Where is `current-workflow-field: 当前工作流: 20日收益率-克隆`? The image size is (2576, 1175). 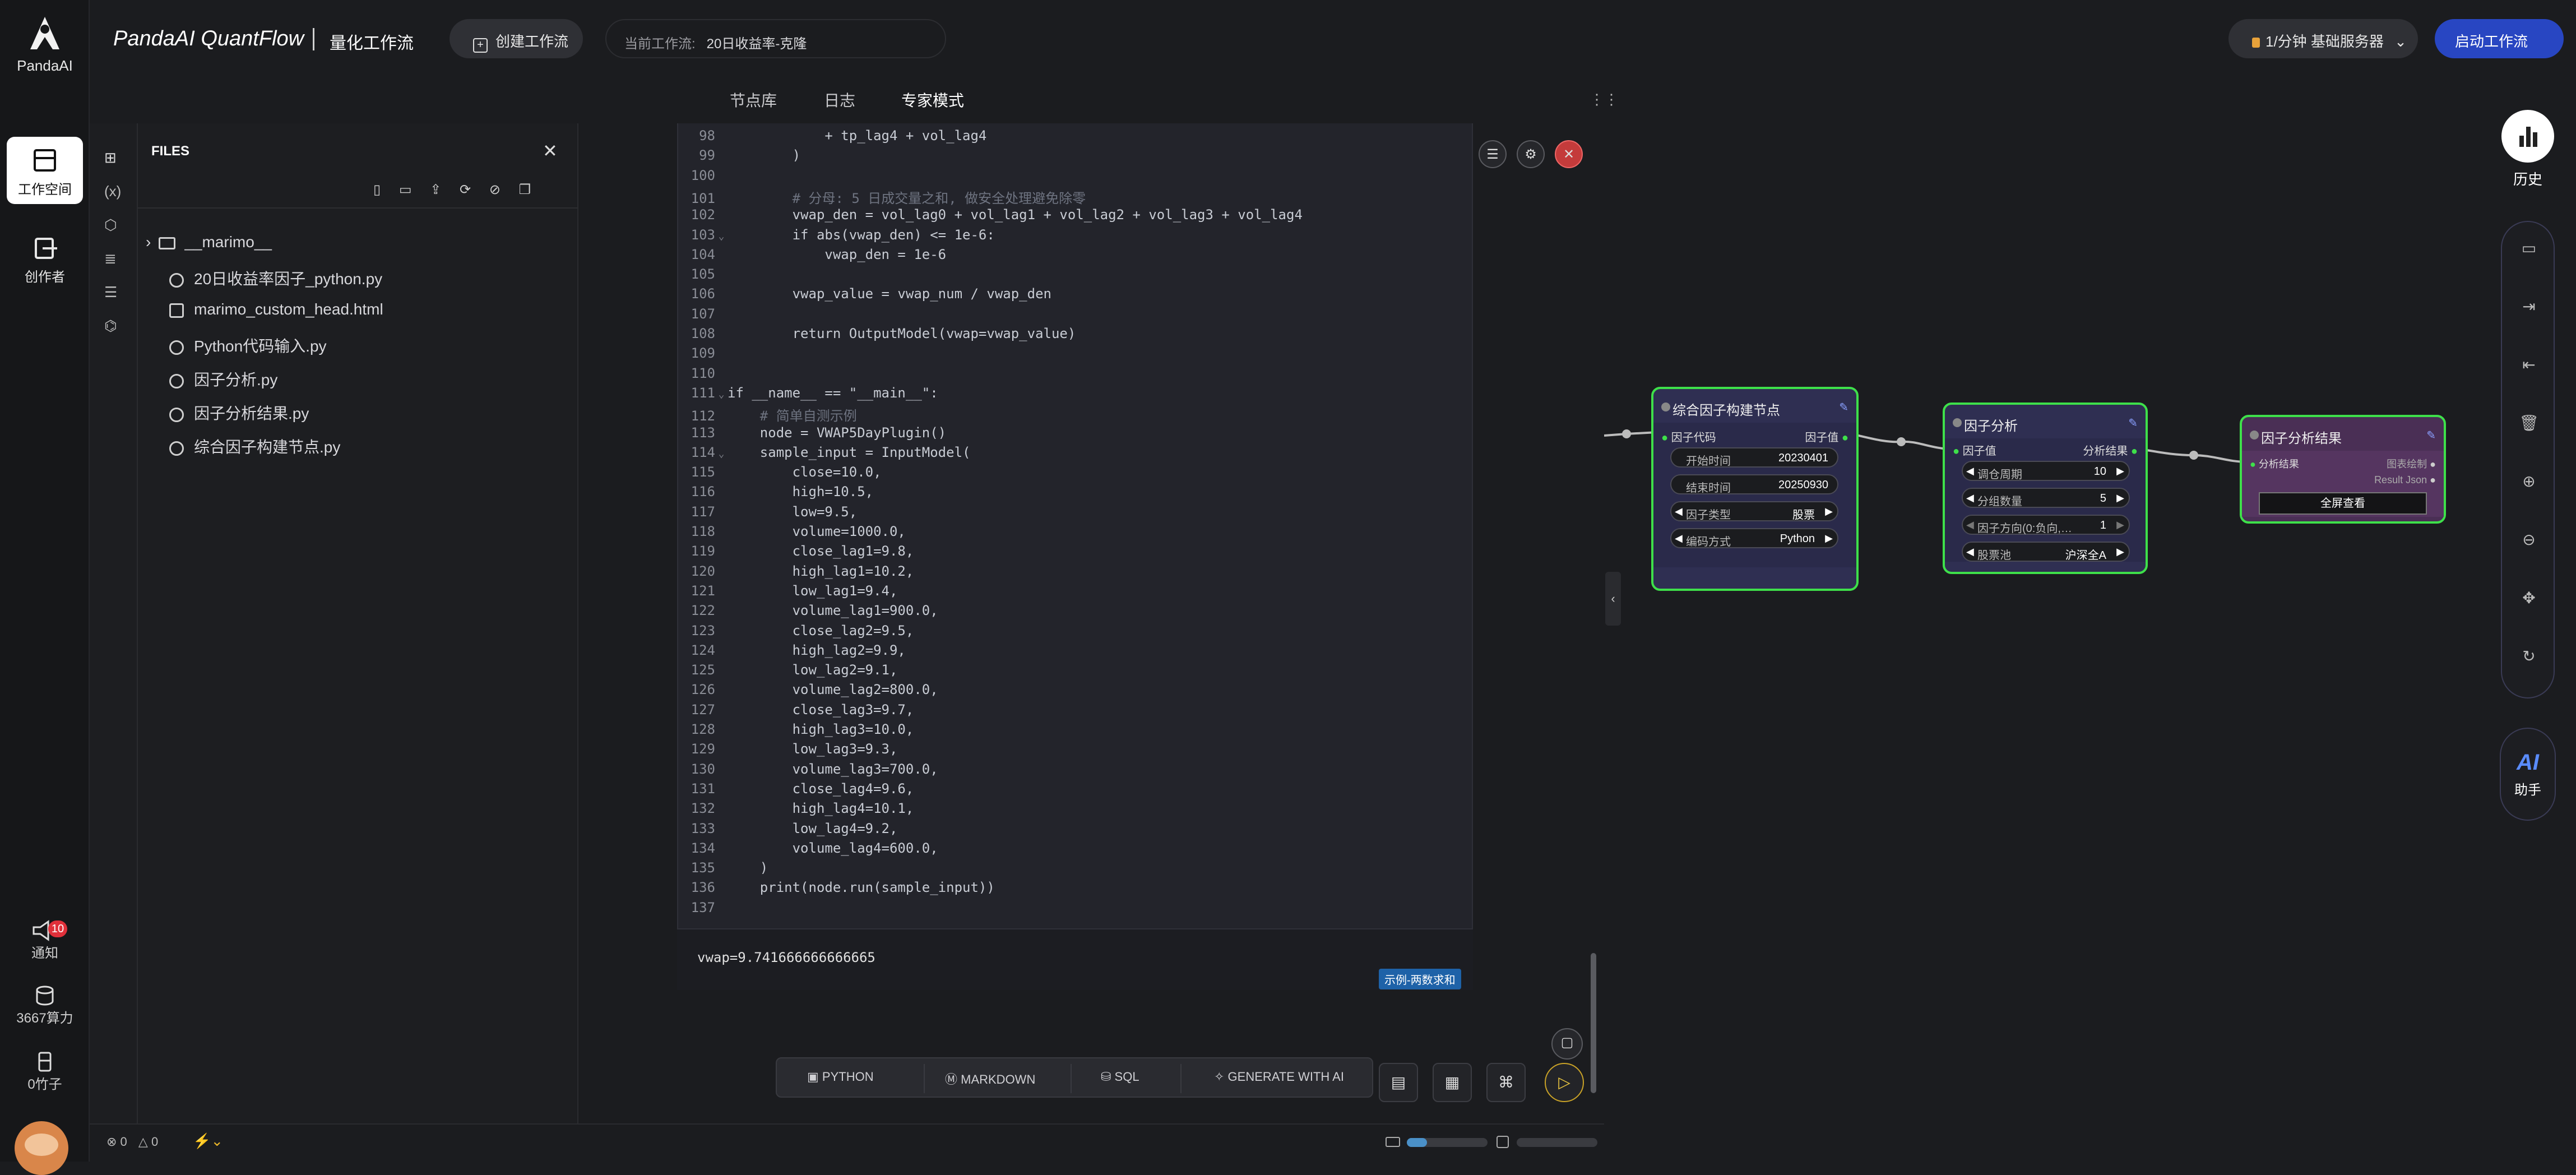
current-workflow-field: 当前工作流: 20日收益率-克隆 is located at coordinates (775, 38).